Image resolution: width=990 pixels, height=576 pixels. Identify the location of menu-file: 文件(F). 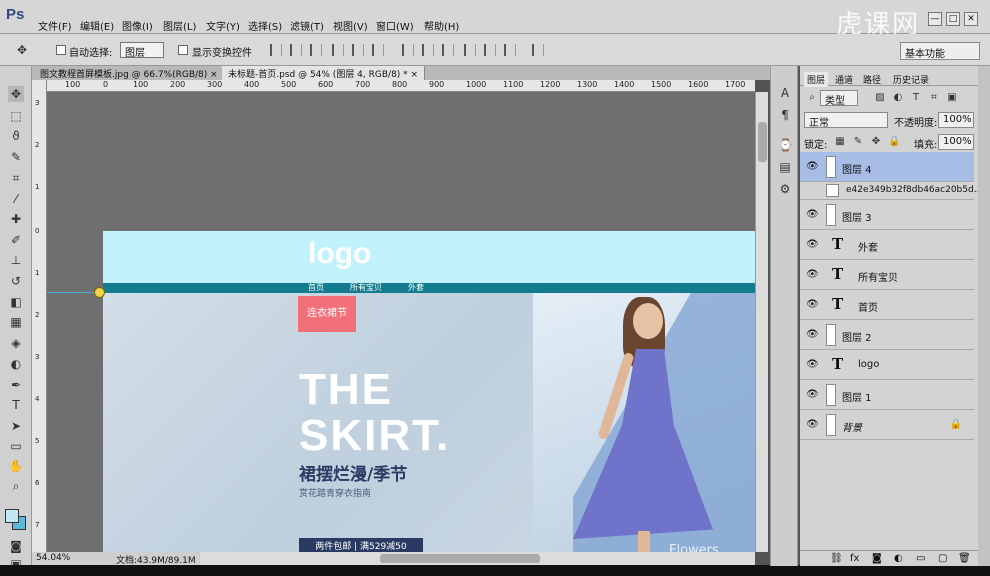
(55, 25).